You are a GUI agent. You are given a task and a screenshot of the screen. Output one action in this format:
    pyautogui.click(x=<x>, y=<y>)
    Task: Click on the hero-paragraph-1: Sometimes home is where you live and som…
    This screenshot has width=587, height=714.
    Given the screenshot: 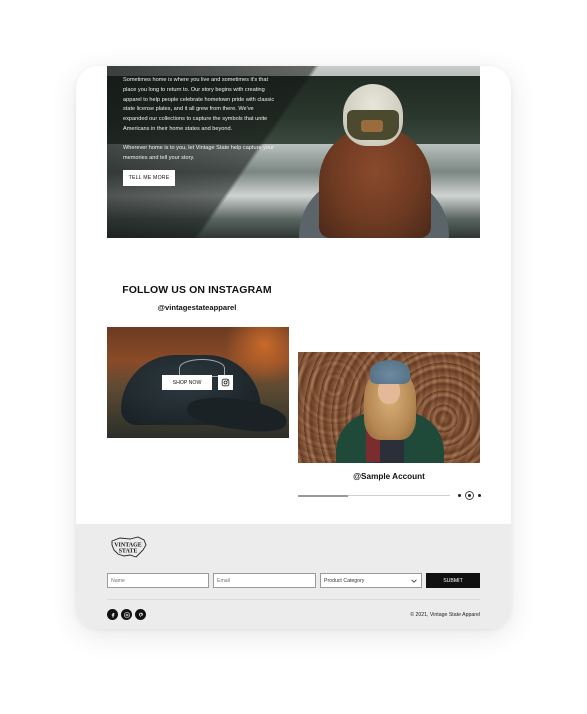 What is the action you would take?
    pyautogui.click(x=199, y=104)
    